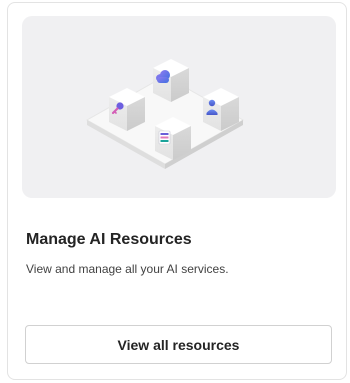 The image size is (350, 383). Describe the element at coordinates (164, 137) in the screenshot. I see `dashboard-icon` at that location.